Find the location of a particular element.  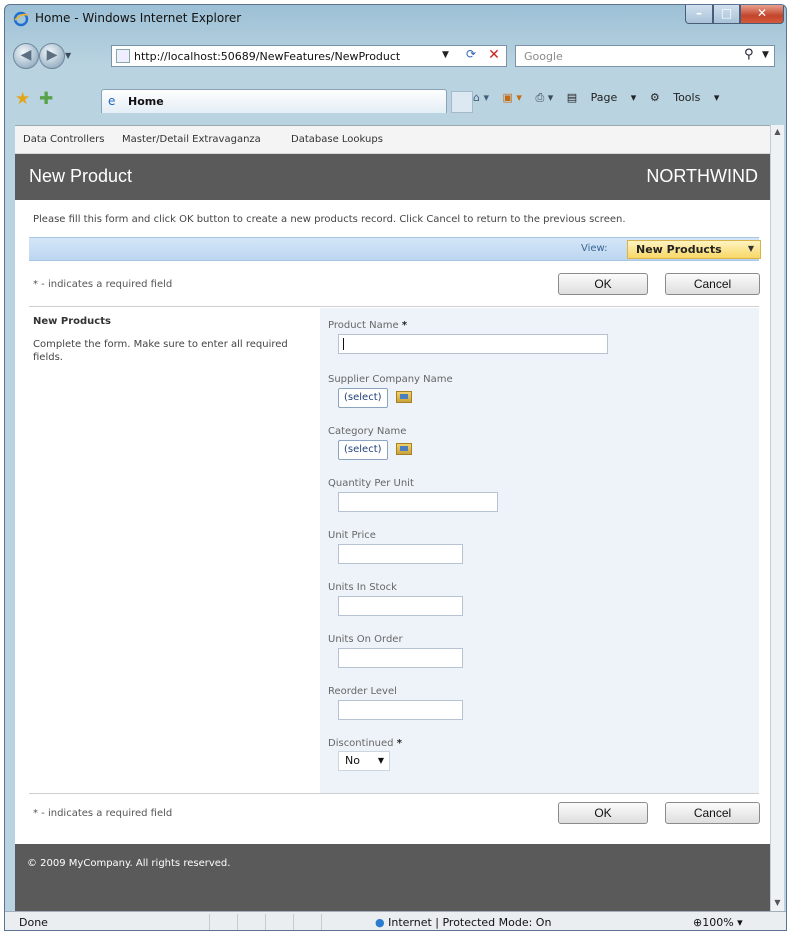

ok-button-top: OK is located at coordinates (603, 284).